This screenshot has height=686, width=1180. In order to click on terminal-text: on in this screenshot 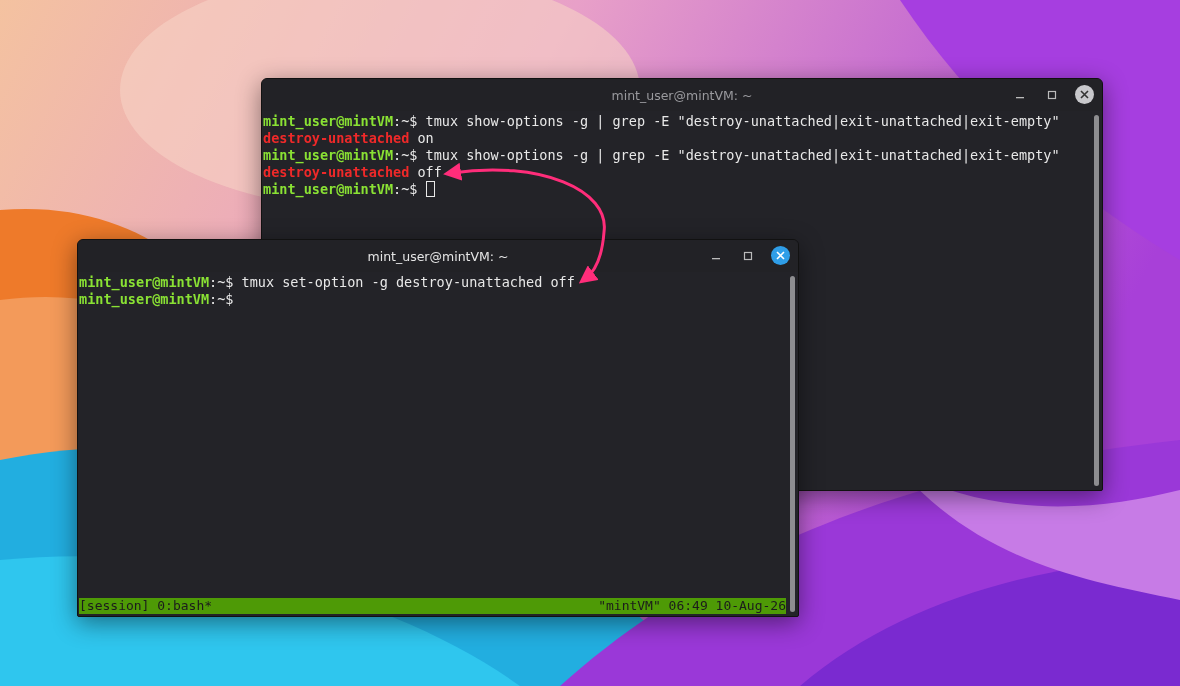, I will do `click(425, 138)`.